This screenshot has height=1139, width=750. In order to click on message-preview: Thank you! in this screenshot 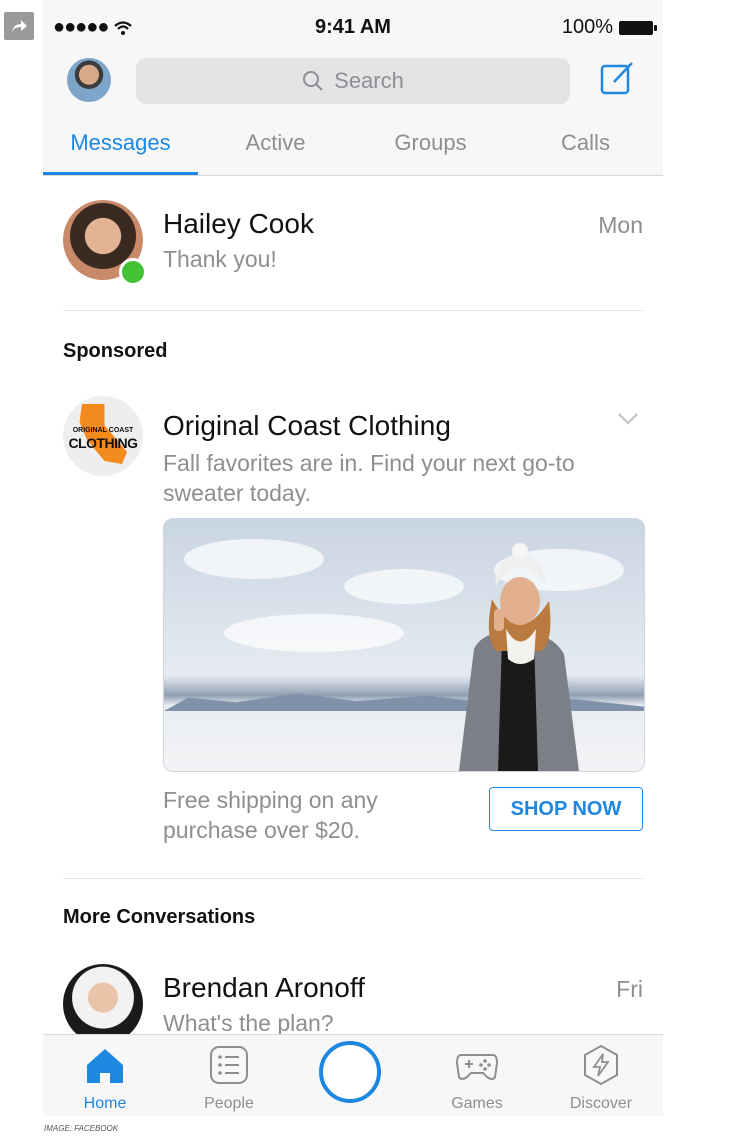, I will do `click(220, 259)`.